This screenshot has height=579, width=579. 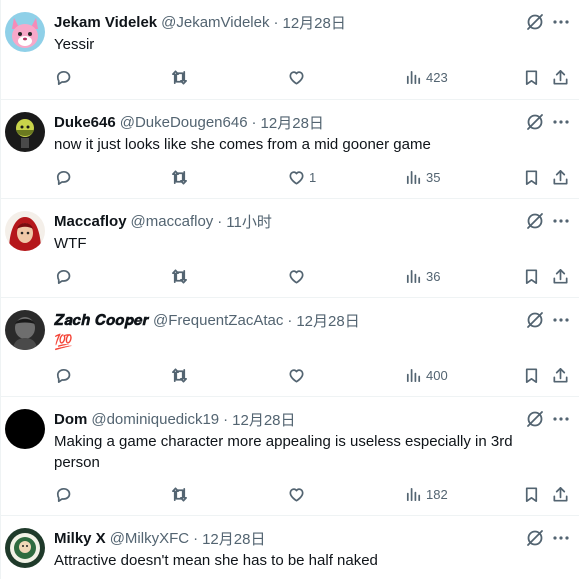 I want to click on tweet-text: 💯, so click(x=63, y=342).